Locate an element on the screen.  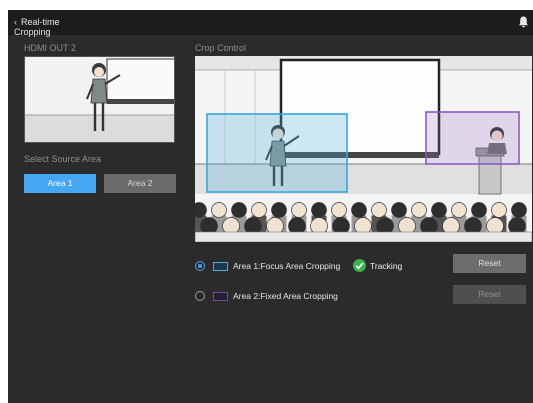
area-1-reset-button: Reset is located at coordinates (489, 263).